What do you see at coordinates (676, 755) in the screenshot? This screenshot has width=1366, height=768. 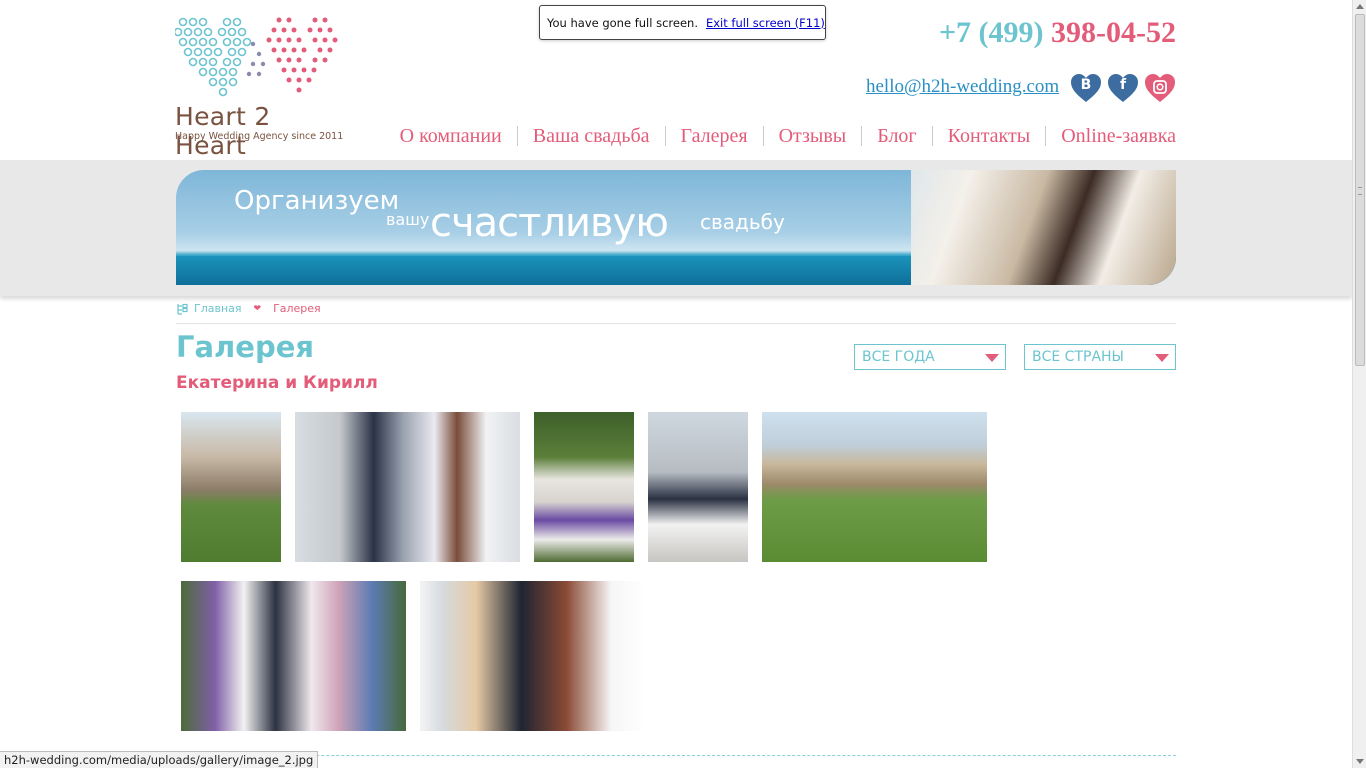 I see `dashed-divider` at bounding box center [676, 755].